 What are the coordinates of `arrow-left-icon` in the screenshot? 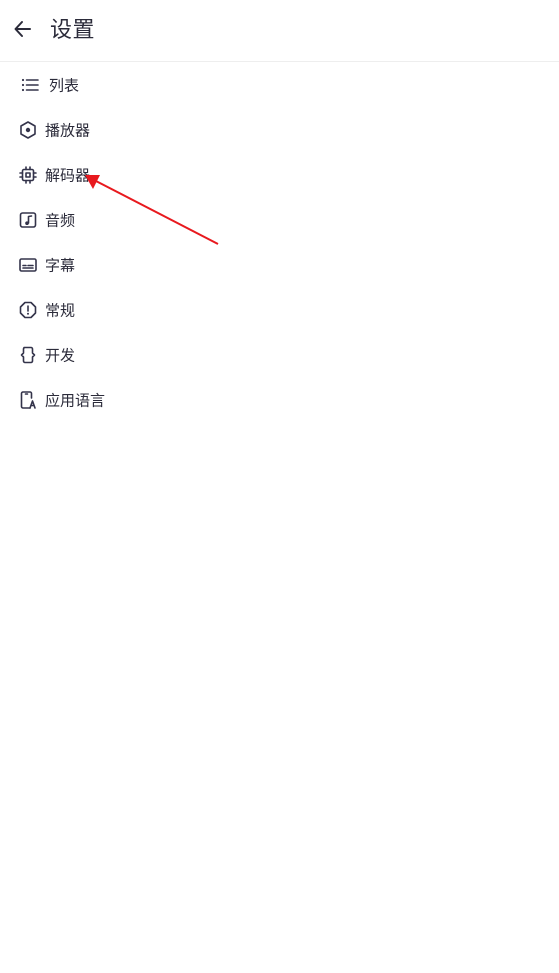 It's located at (23, 31).